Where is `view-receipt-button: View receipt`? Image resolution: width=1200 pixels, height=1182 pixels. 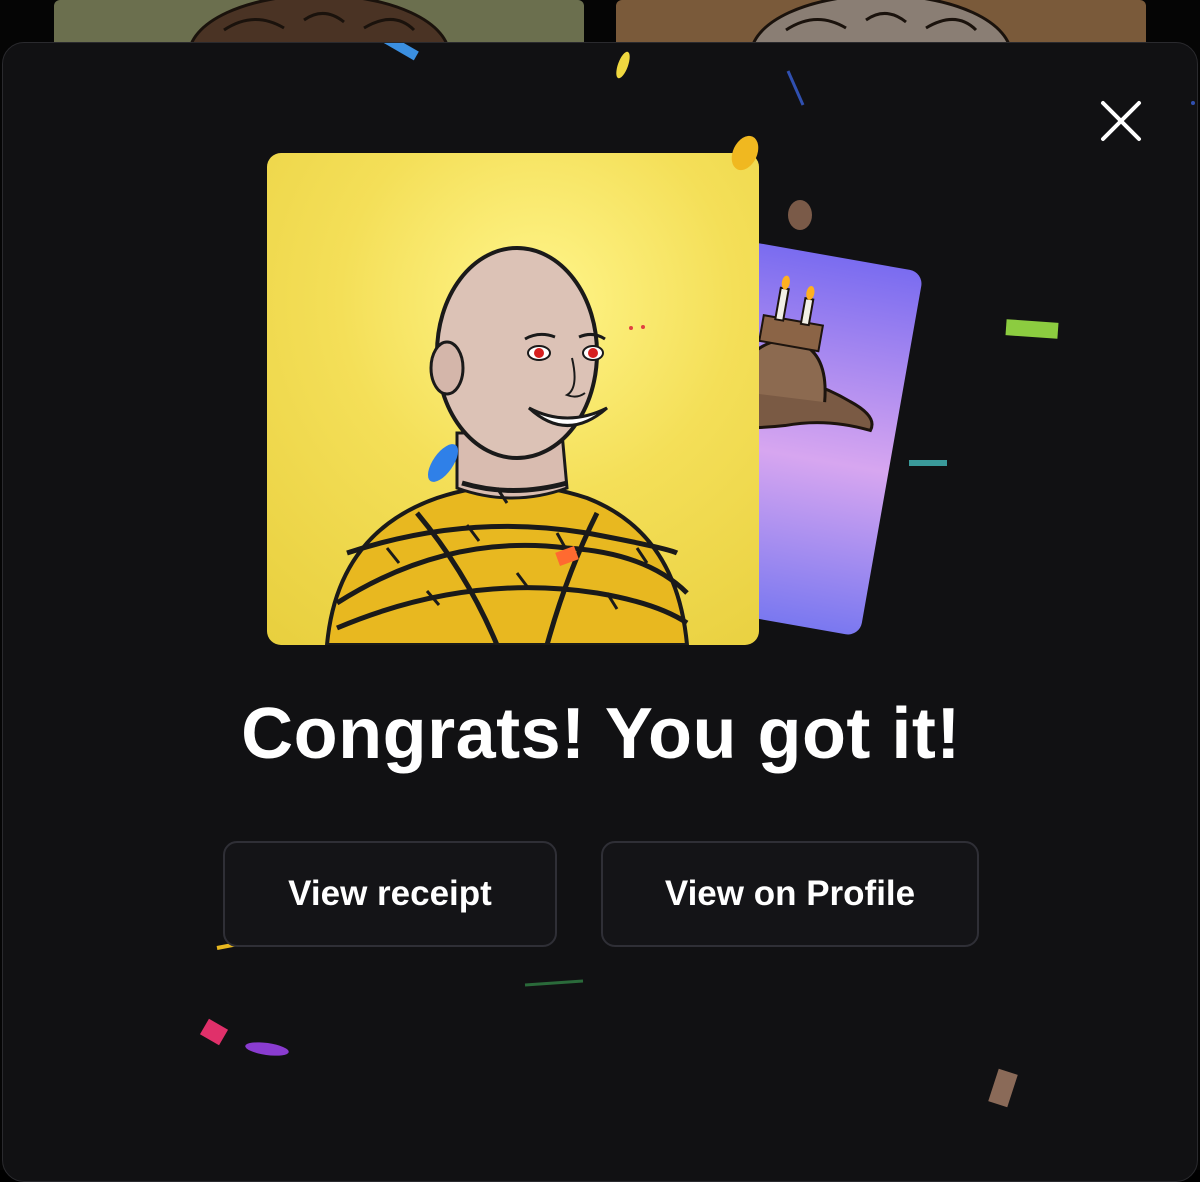 view-receipt-button: View receipt is located at coordinates (390, 894).